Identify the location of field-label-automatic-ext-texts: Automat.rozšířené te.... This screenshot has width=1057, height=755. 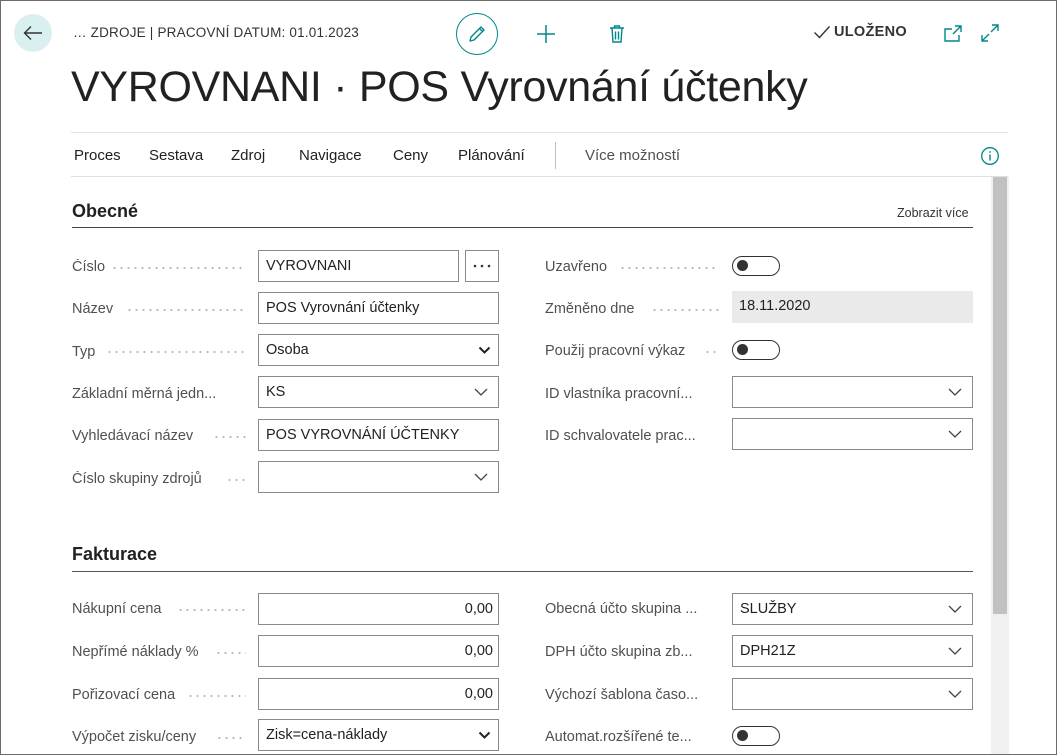
(618, 737).